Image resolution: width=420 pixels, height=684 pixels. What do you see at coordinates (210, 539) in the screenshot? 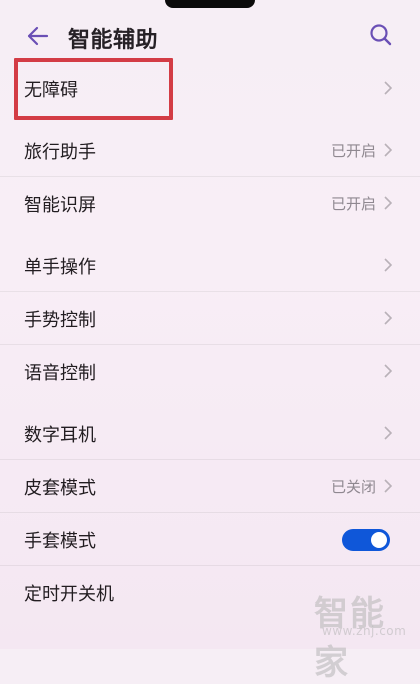
I see `menu-item-glove-mode: 手套模式` at bounding box center [210, 539].